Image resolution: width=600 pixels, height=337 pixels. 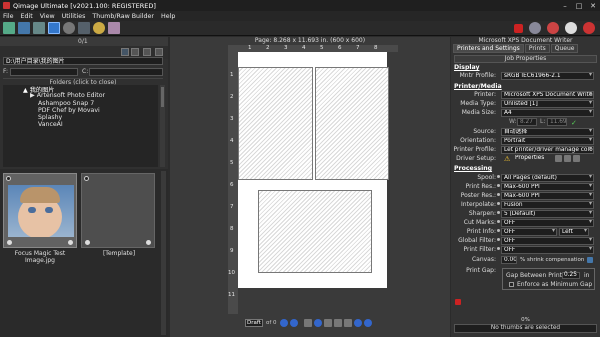 I want to click on expand-icon, so click(x=159, y=52).